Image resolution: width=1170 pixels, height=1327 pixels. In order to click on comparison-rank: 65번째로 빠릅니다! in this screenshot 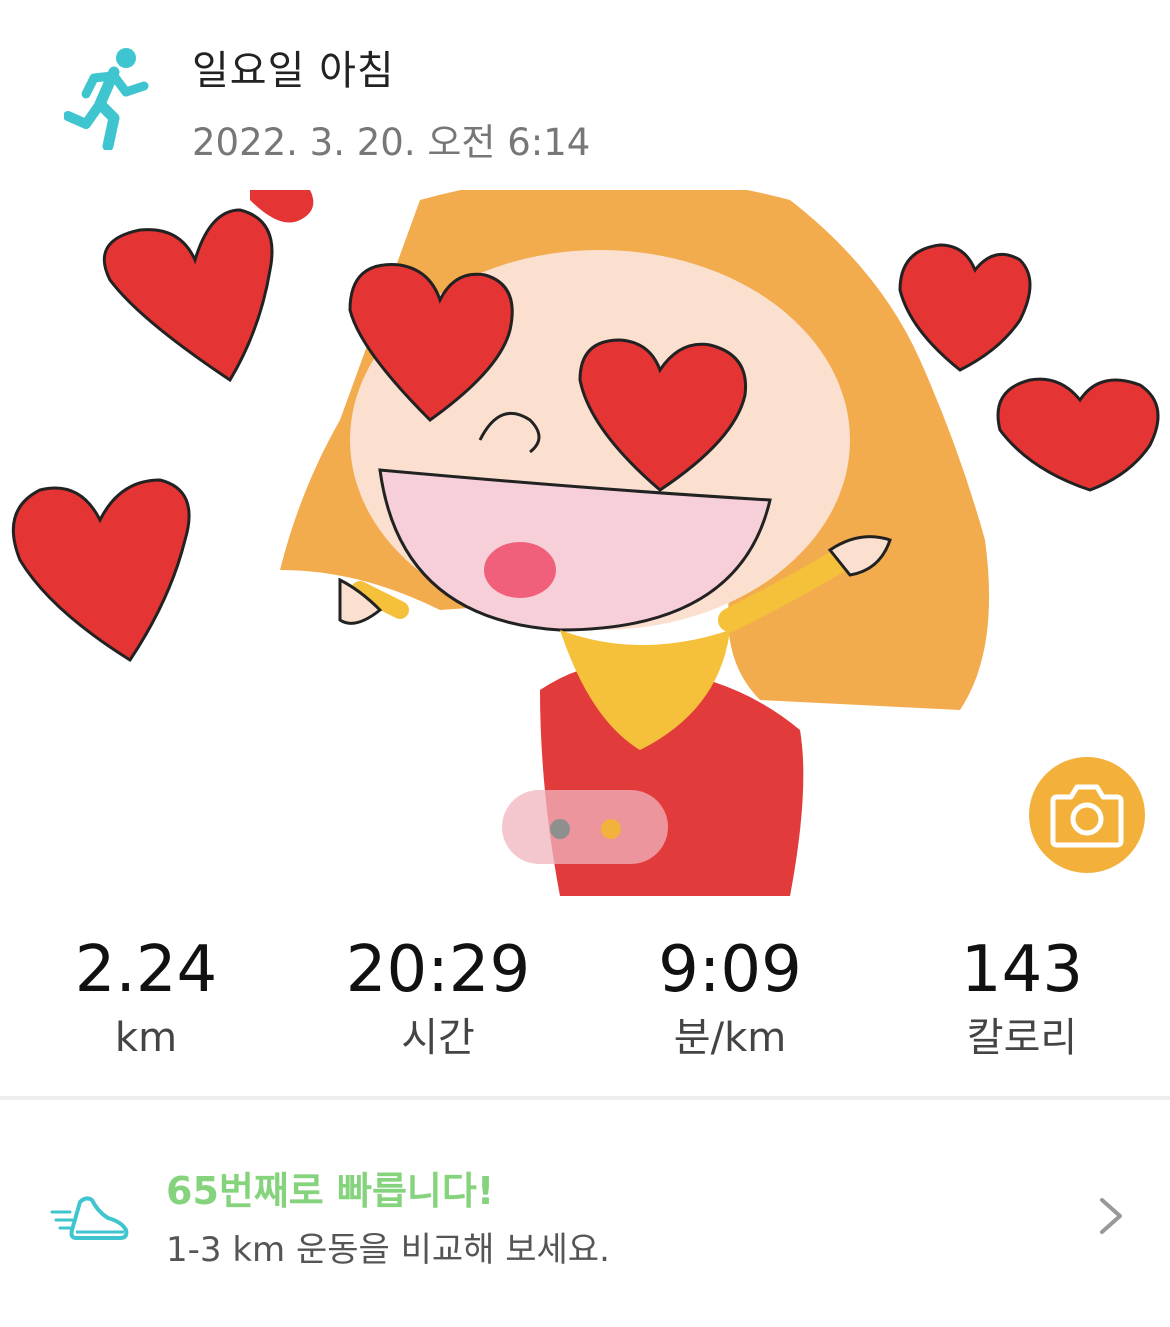, I will do `click(330, 1187)`.